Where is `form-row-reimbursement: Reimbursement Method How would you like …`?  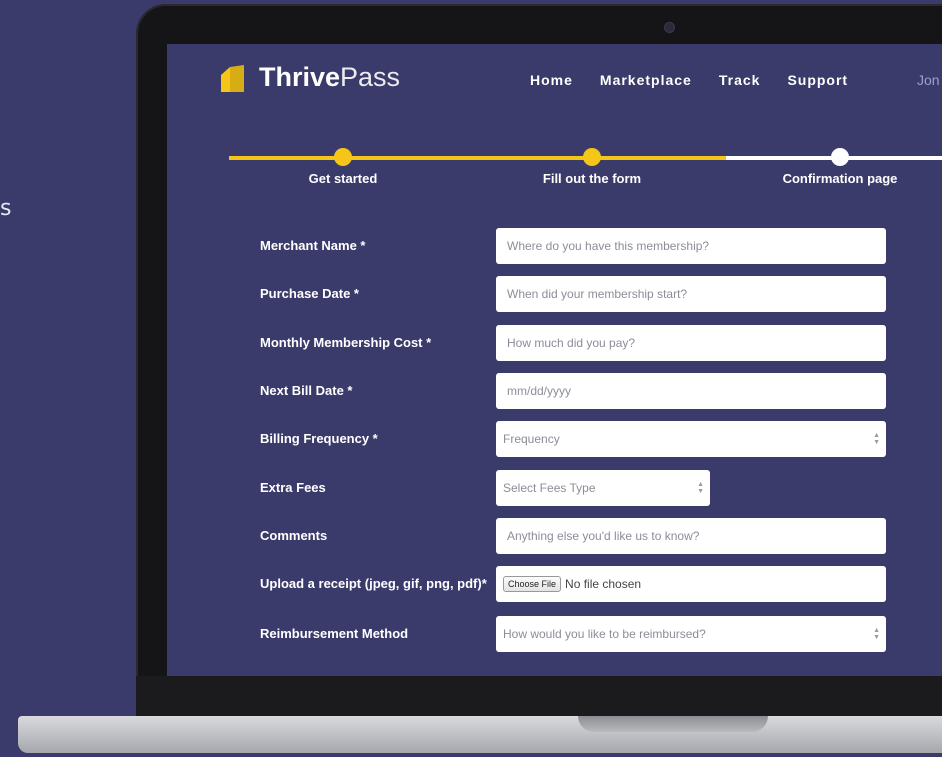 form-row-reimbursement: Reimbursement Method How would you like … is located at coordinates (554, 634).